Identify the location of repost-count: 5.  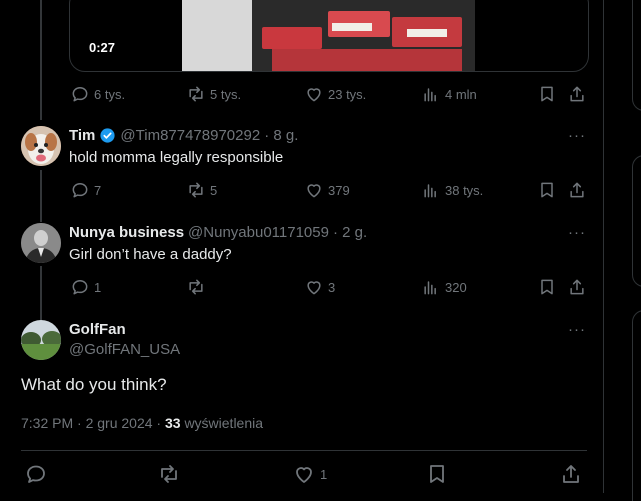
(214, 190).